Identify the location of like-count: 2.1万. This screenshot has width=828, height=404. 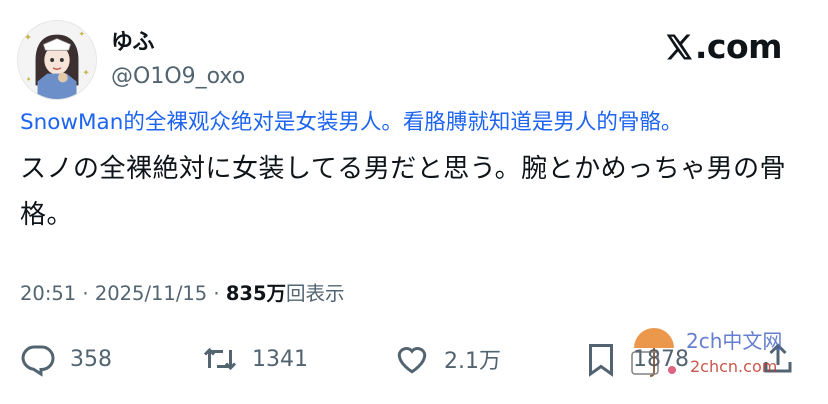
(472, 361).